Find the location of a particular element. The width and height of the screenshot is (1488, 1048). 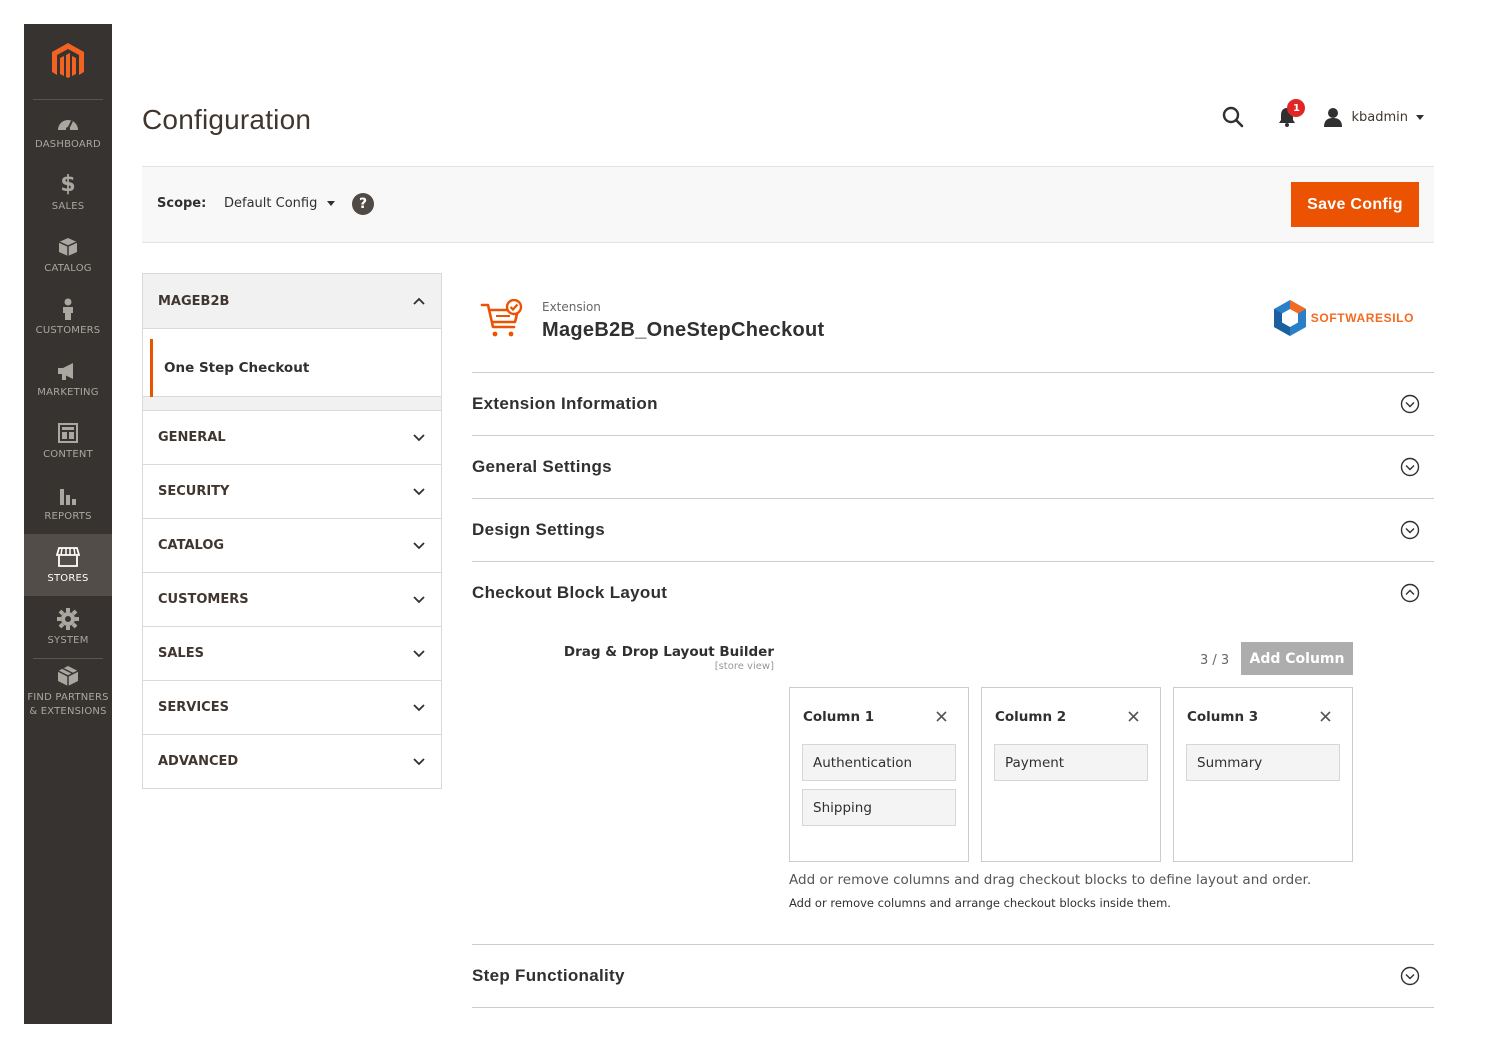

nav-stores: STORES is located at coordinates (68, 565).